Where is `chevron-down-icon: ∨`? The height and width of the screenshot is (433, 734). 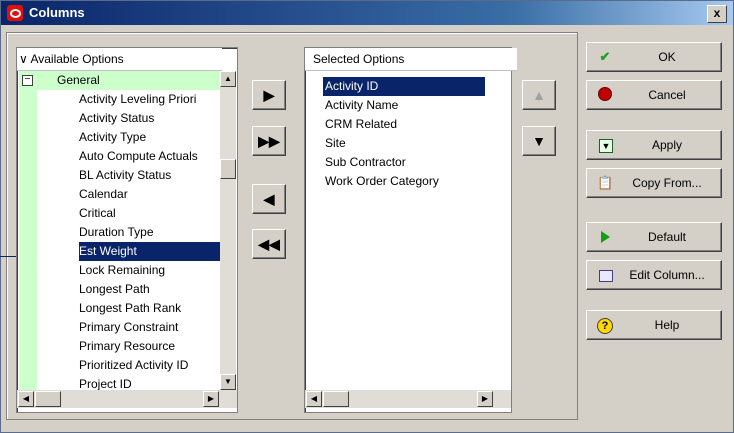
chevron-down-icon: ∨ is located at coordinates (23, 59).